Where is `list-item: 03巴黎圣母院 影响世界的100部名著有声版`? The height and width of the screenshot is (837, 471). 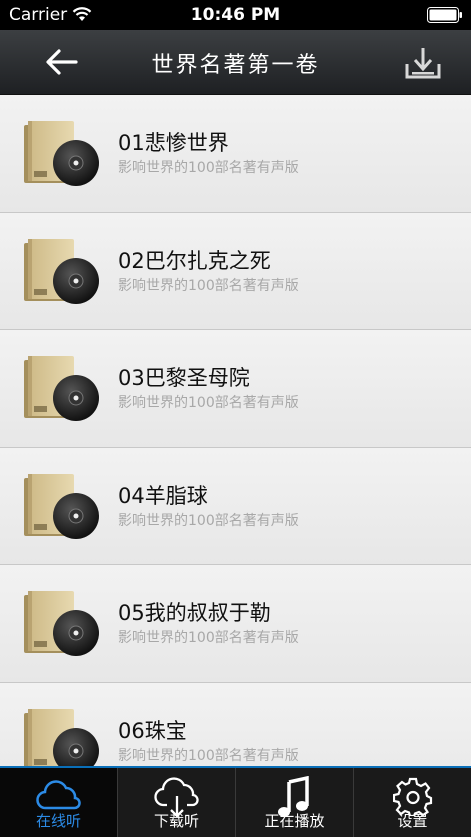 list-item: 03巴黎圣母院 影响世界的100部名著有声版 is located at coordinates (235, 389).